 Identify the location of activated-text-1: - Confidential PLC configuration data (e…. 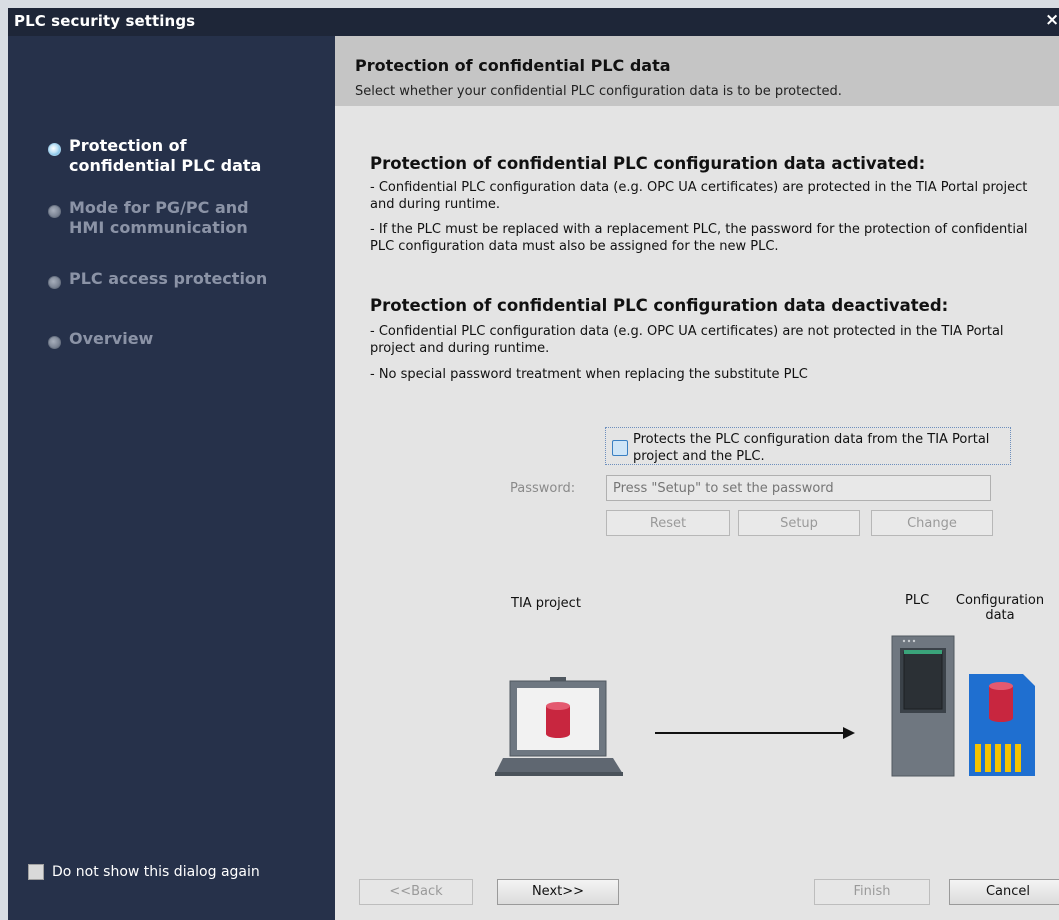
(699, 196).